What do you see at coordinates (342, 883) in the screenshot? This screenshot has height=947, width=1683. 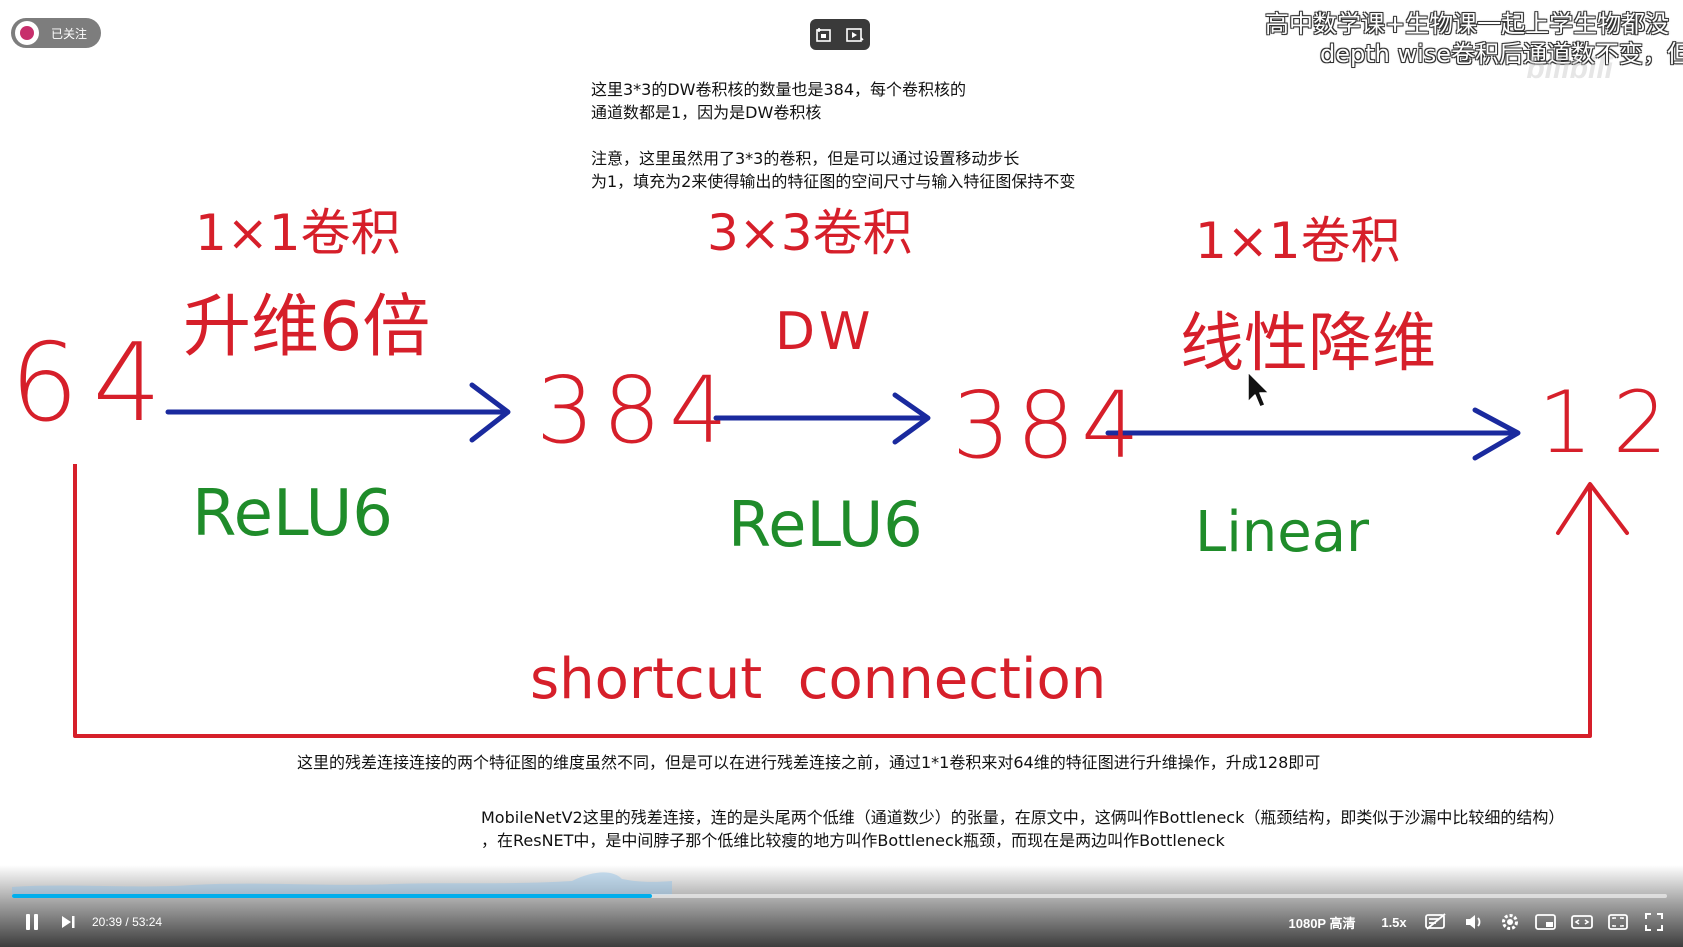 I see `highlight-heatmap` at bounding box center [342, 883].